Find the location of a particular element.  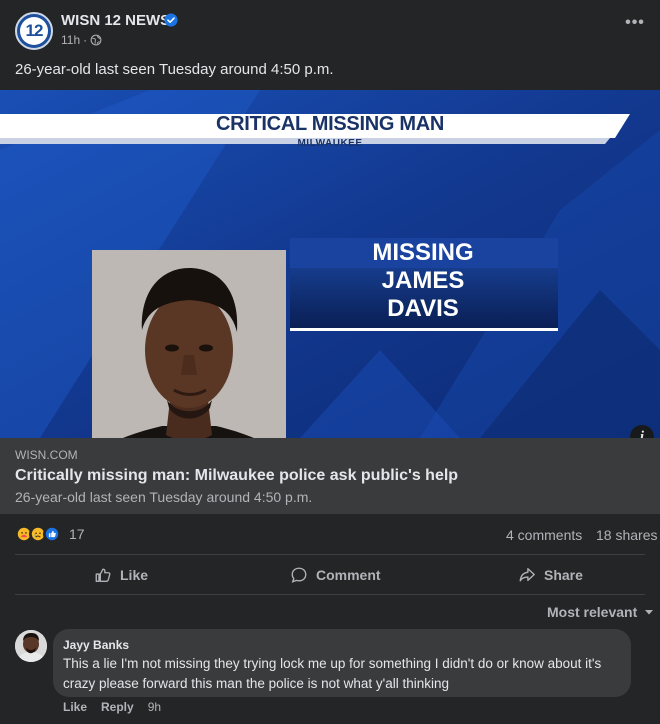

missing-label: MISSING is located at coordinates (423, 252).